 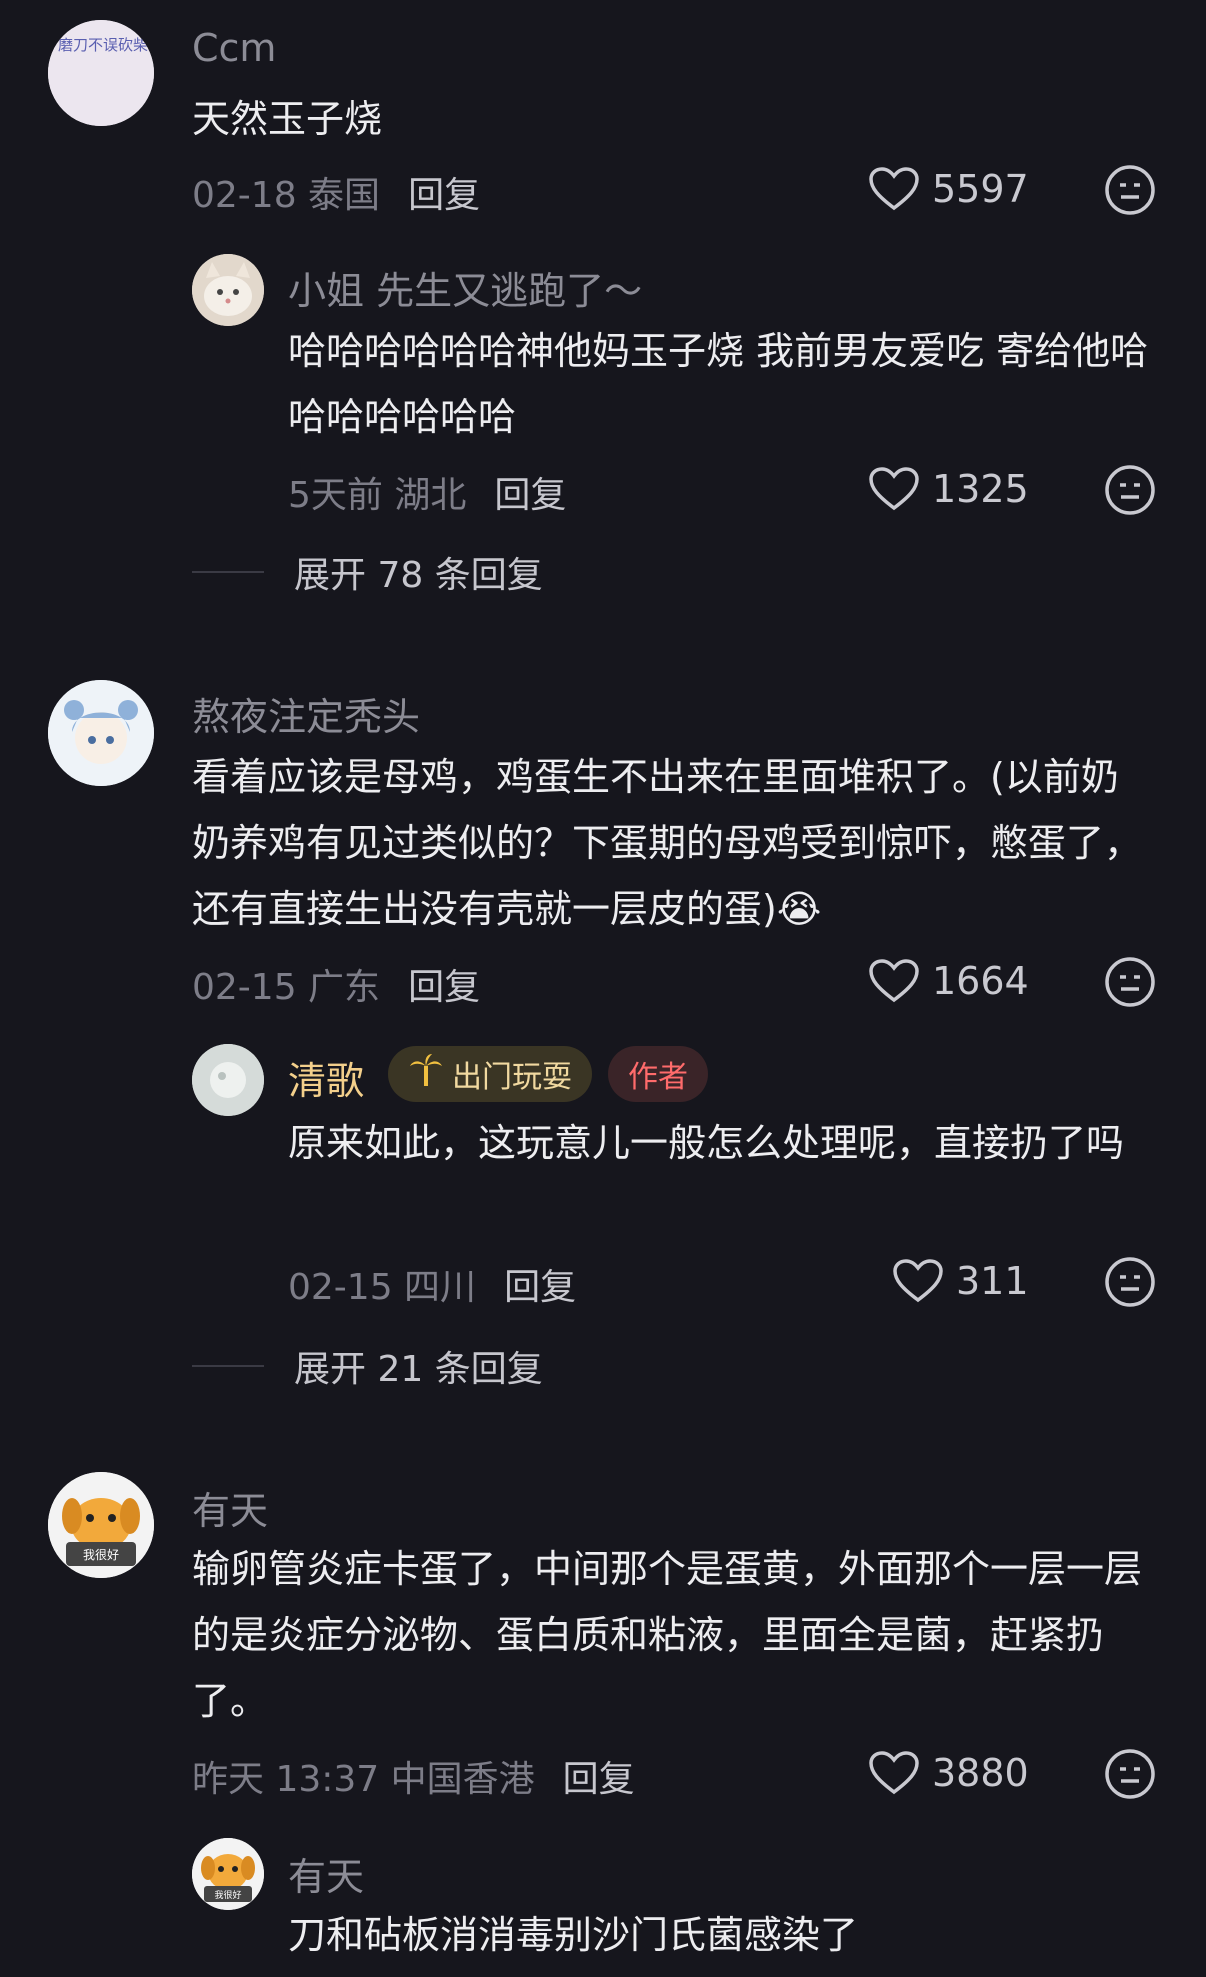 What do you see at coordinates (980, 1773) in the screenshot?
I see `like-count: 3880` at bounding box center [980, 1773].